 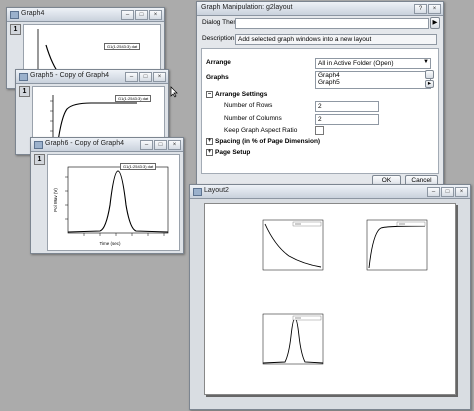 I want to click on graph5-titlebar: Graph5 - Copy of Graph4 – □ ×, so click(x=92, y=77).